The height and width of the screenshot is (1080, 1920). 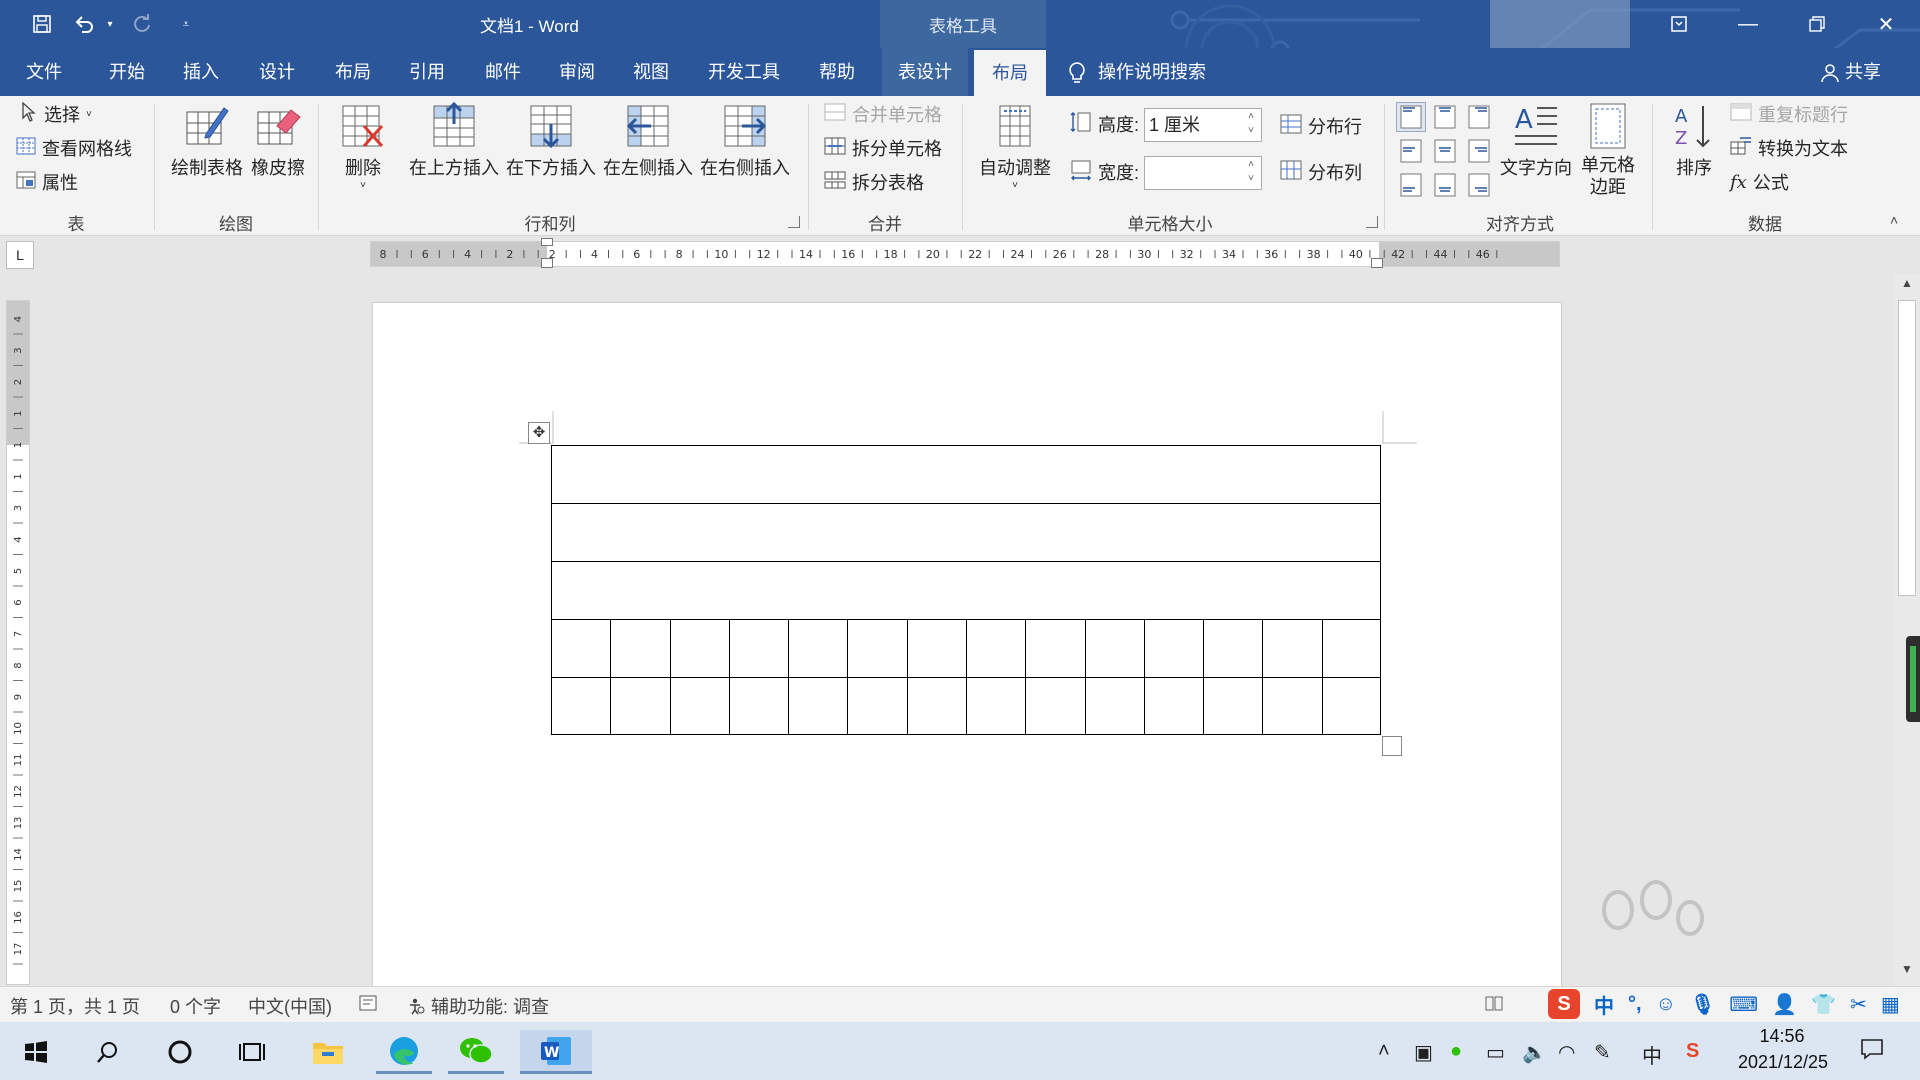 What do you see at coordinates (1894, 220) in the screenshot?
I see `collapse-ribbon-icon: ˄` at bounding box center [1894, 220].